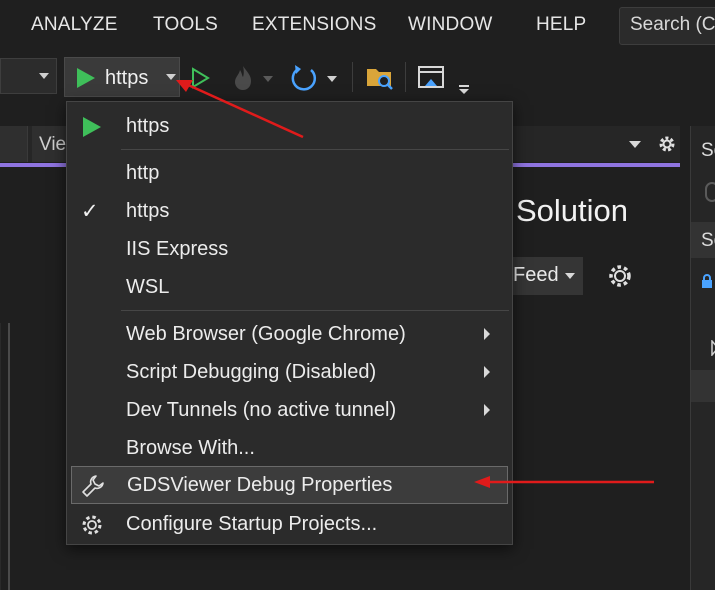  Describe the element at coordinates (28, 76) in the screenshot. I see `configuration-combo` at that location.